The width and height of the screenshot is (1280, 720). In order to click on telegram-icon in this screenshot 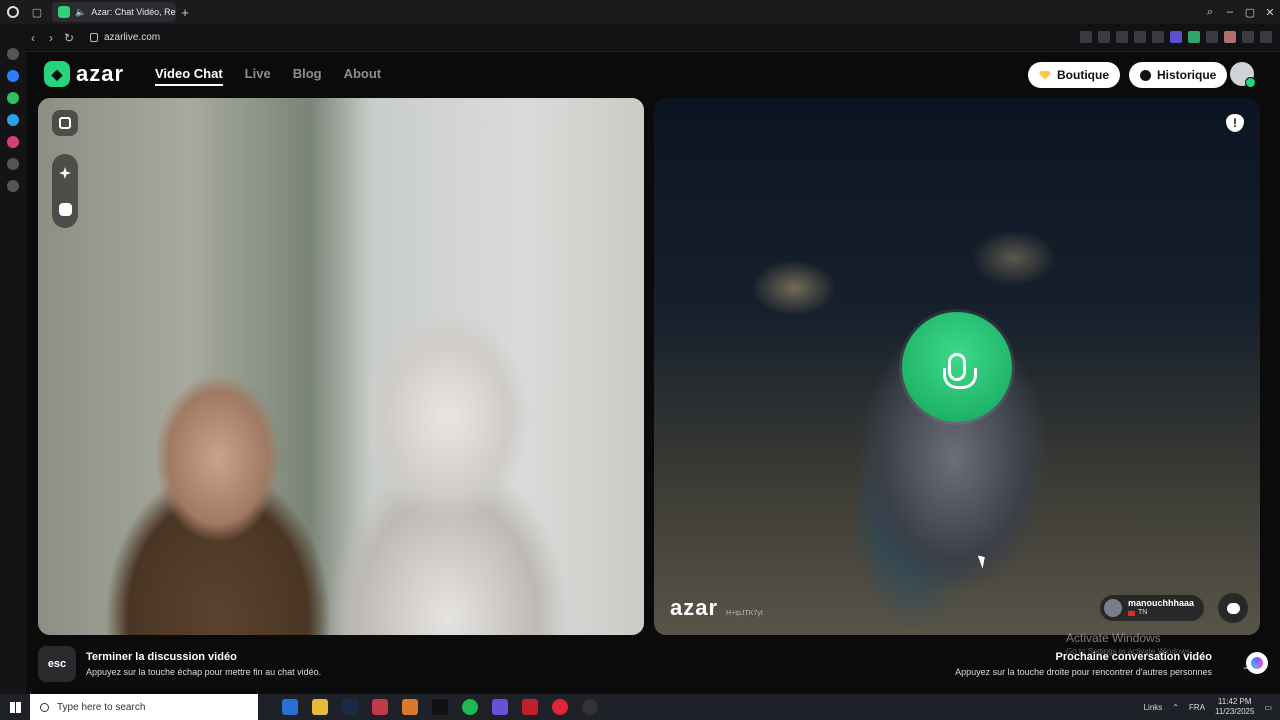, I will do `click(13, 120)`.